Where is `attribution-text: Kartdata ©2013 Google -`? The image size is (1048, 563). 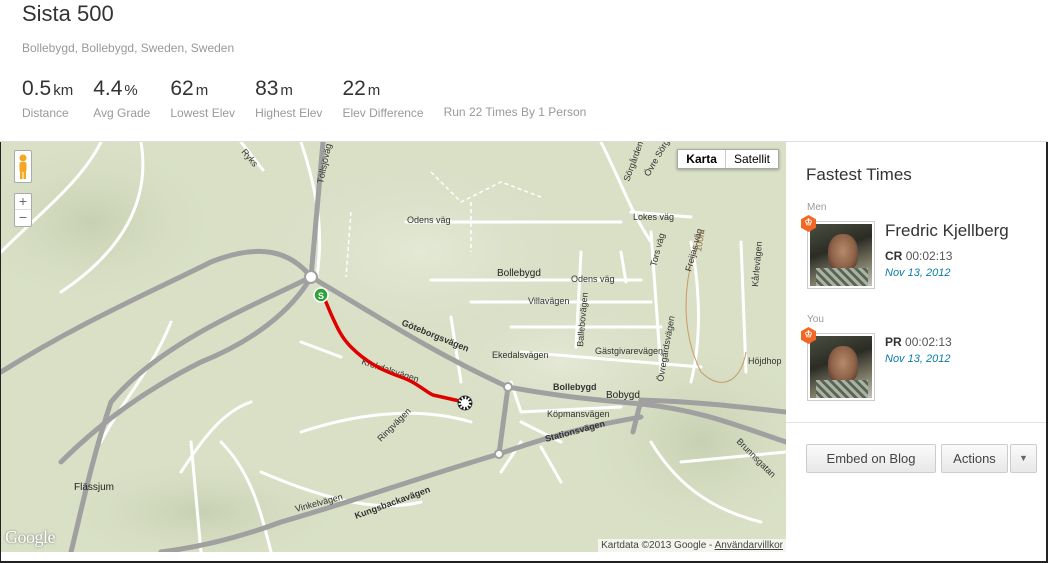
attribution-text: Kartdata ©2013 Google - is located at coordinates (658, 545).